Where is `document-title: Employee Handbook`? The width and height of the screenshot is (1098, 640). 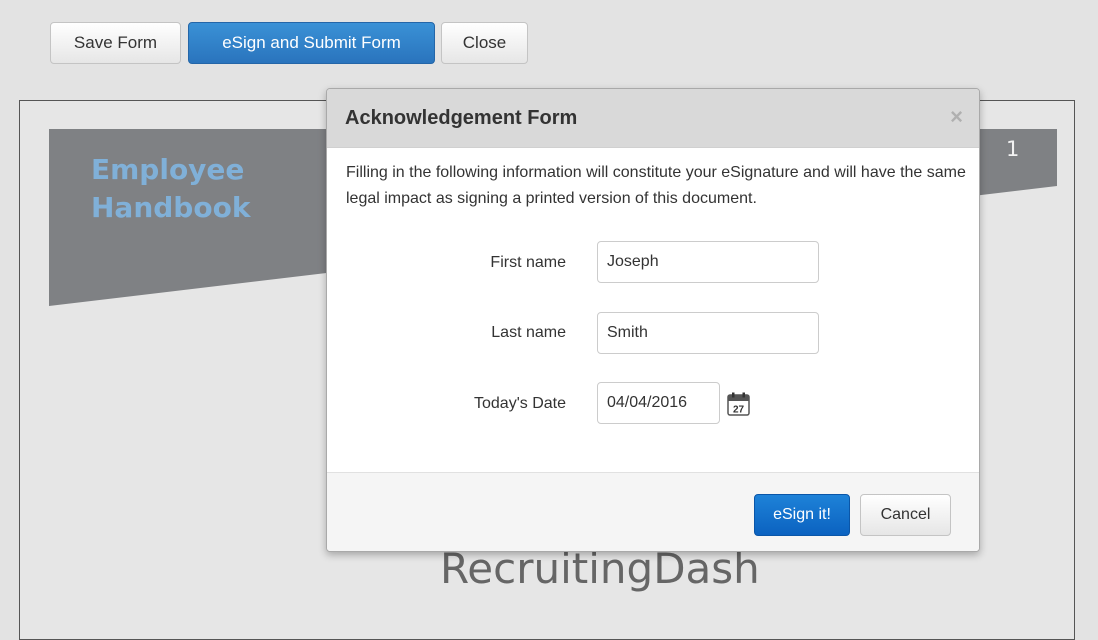
document-title: Employee Handbook is located at coordinates (216, 189).